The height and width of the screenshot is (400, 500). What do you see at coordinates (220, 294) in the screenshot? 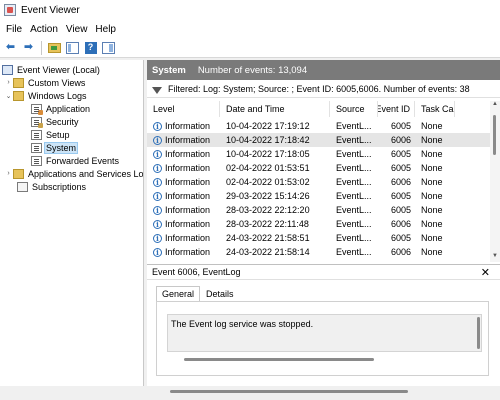
I see `tab-details: Details` at bounding box center [220, 294].